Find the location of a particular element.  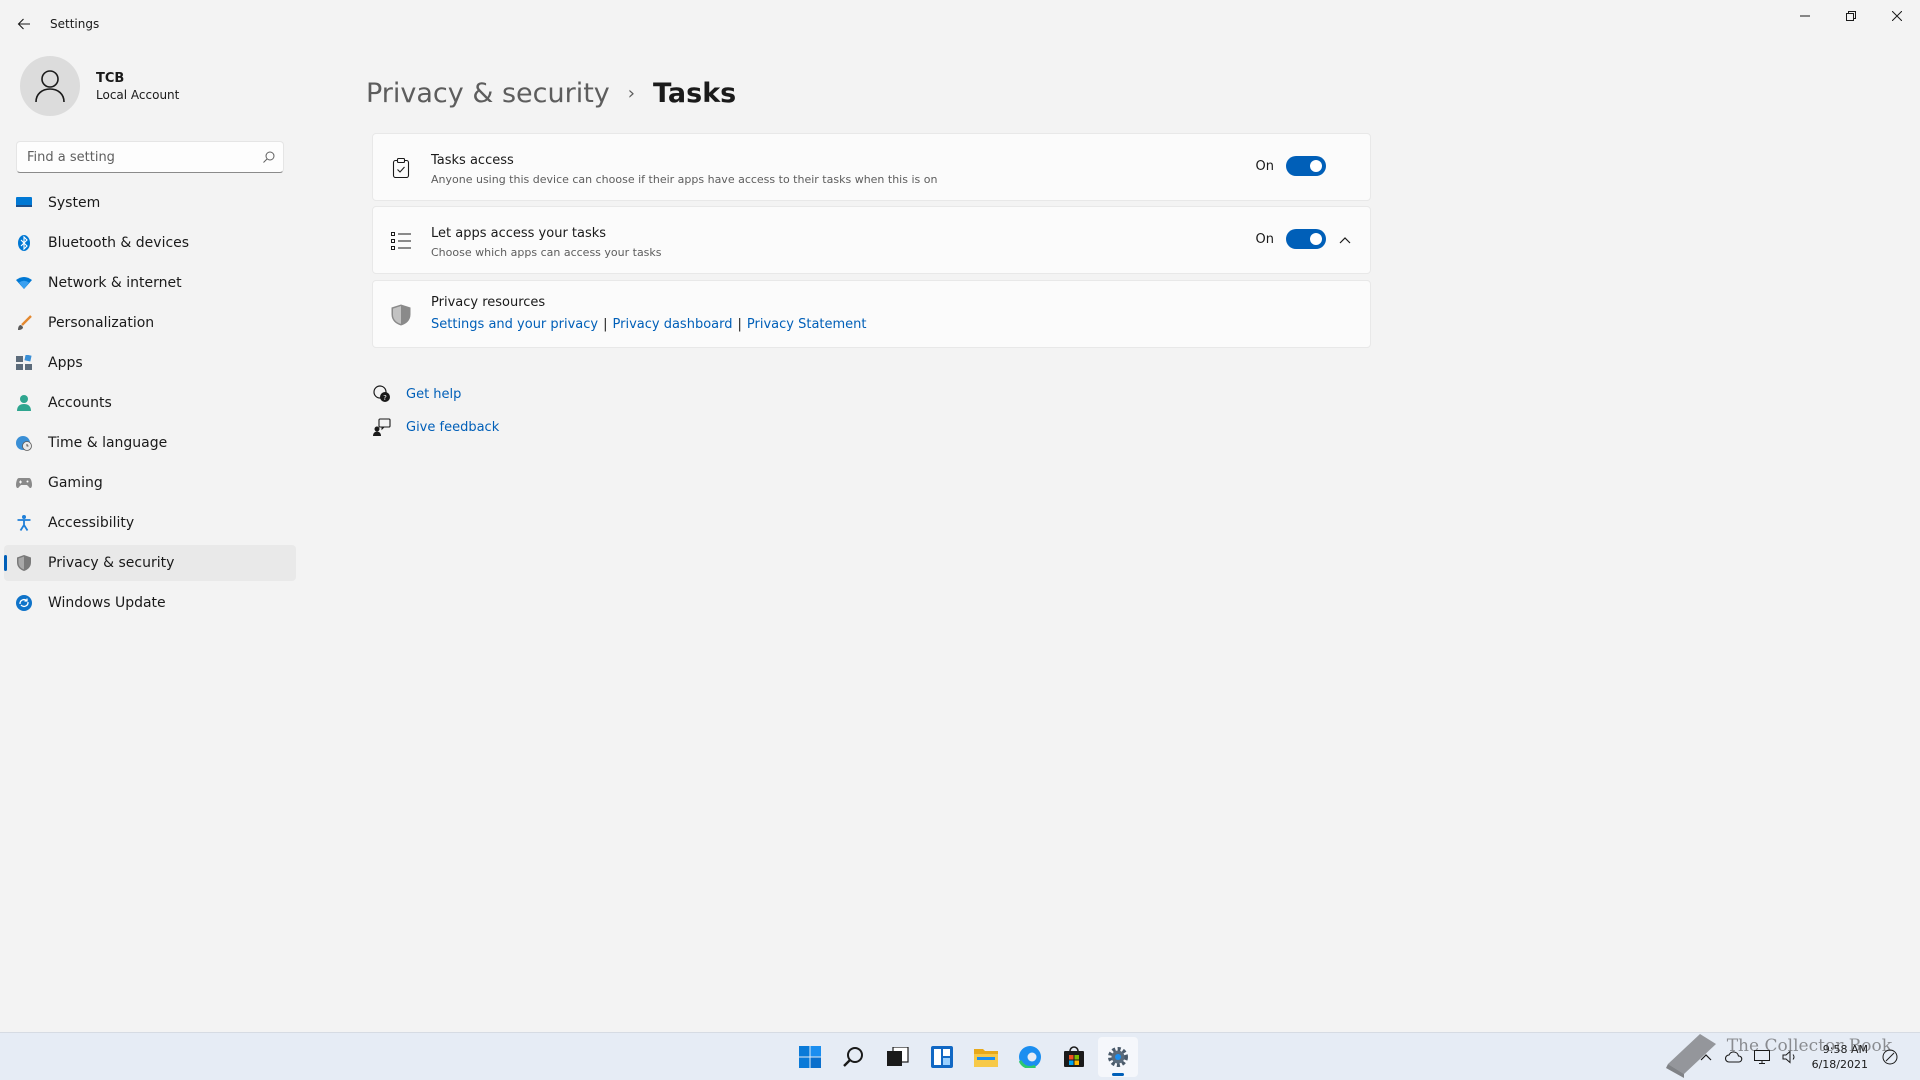

sidebar-item-system: System is located at coordinates (150, 203).